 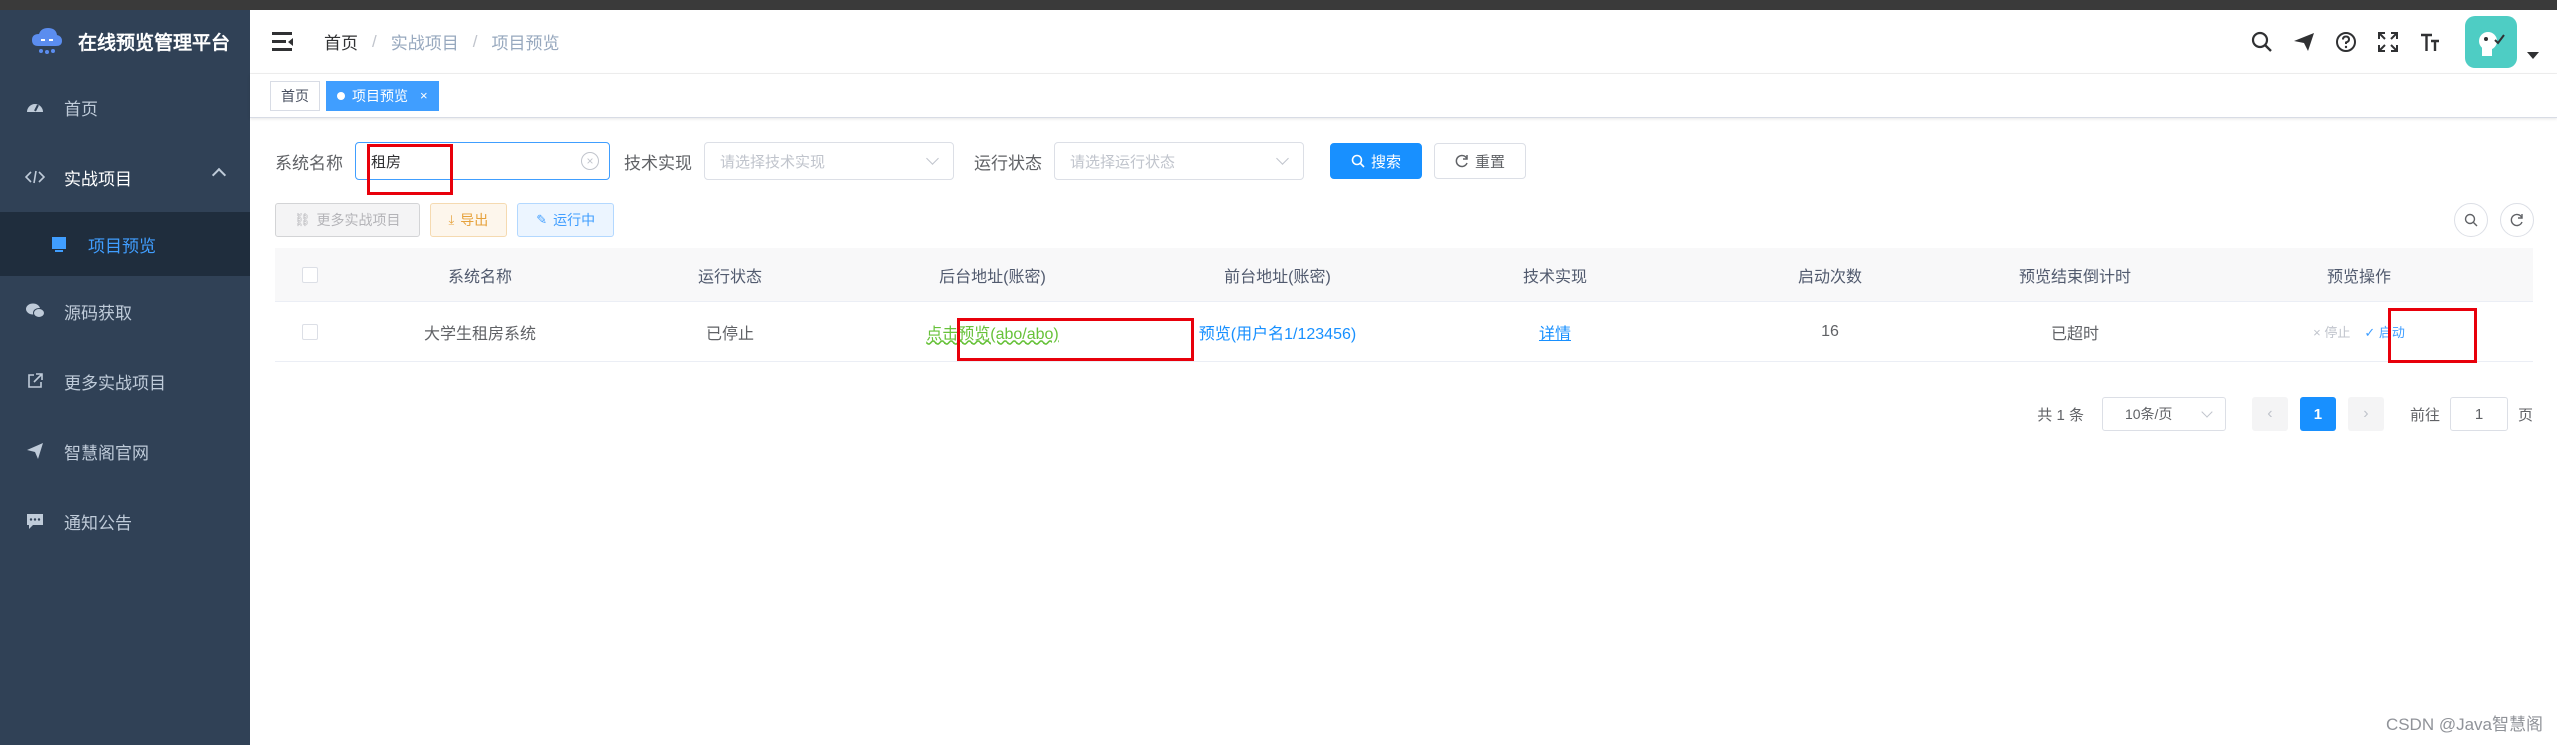 What do you see at coordinates (479, 334) in the screenshot?
I see `cell-name: 大学生租房系统` at bounding box center [479, 334].